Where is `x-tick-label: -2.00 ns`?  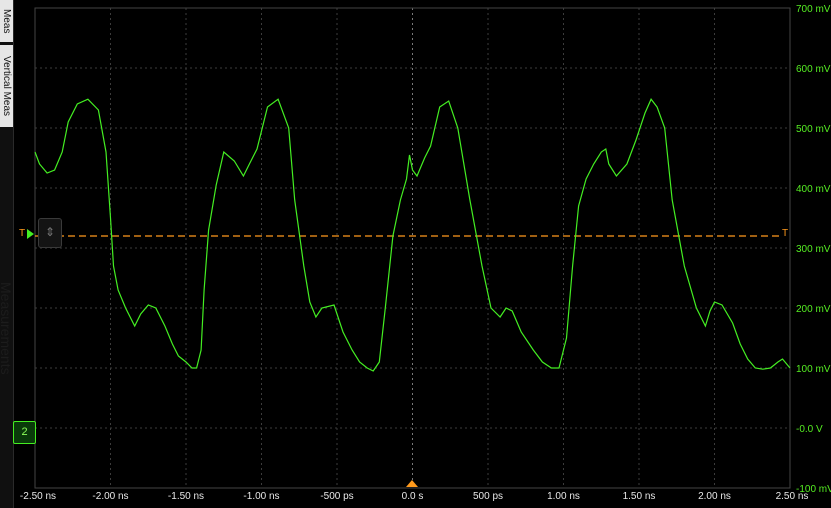 x-tick-label: -2.00 ns is located at coordinates (110, 496).